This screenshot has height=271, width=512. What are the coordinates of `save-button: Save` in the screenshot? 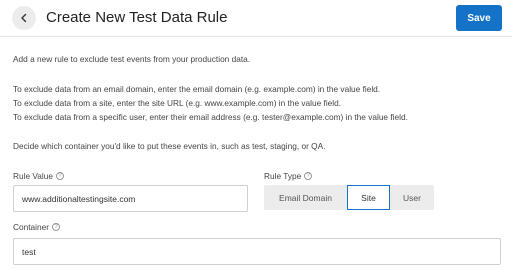 It's located at (479, 18).